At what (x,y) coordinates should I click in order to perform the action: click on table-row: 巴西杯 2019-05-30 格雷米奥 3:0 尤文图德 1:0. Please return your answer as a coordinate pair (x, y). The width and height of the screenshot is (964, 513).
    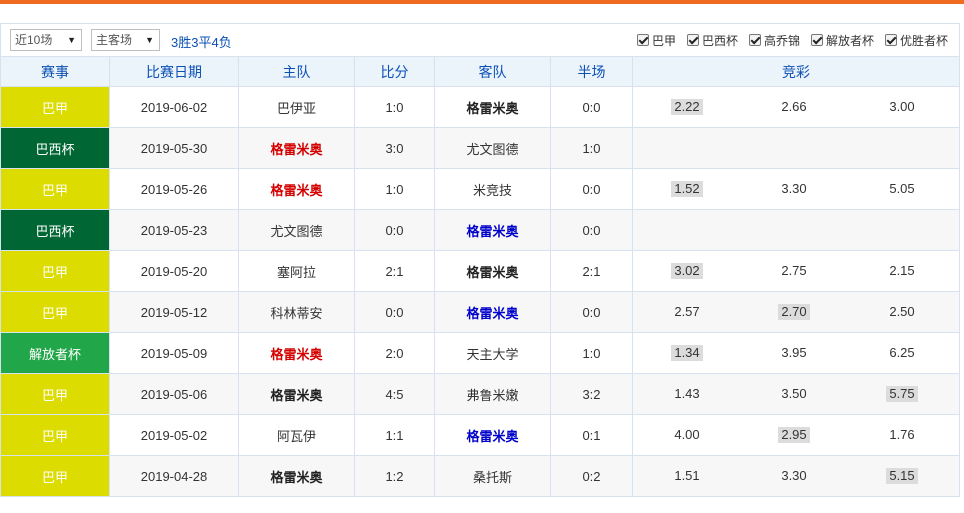
    Looking at the image, I should click on (480, 147).